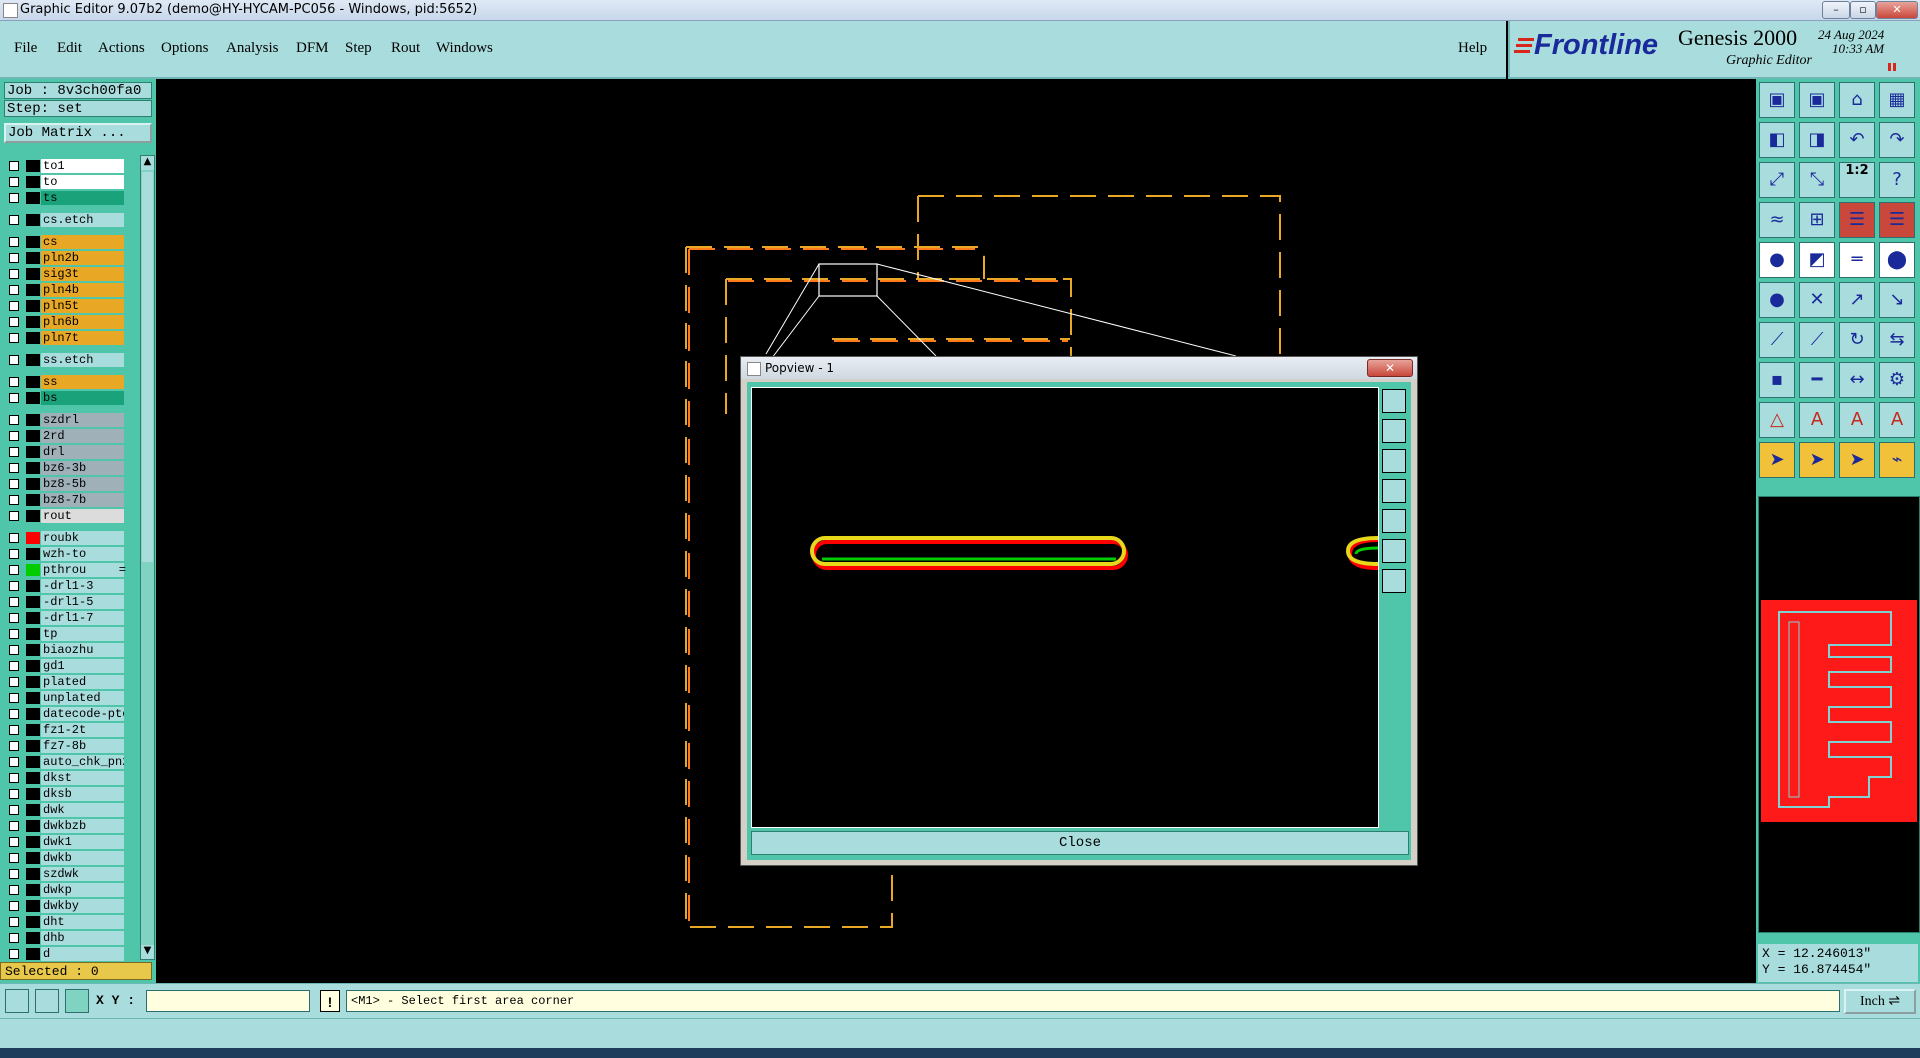 Image resolution: width=1920 pixels, height=1058 pixels. I want to click on layer-row: -drl1-7, so click(64, 618).